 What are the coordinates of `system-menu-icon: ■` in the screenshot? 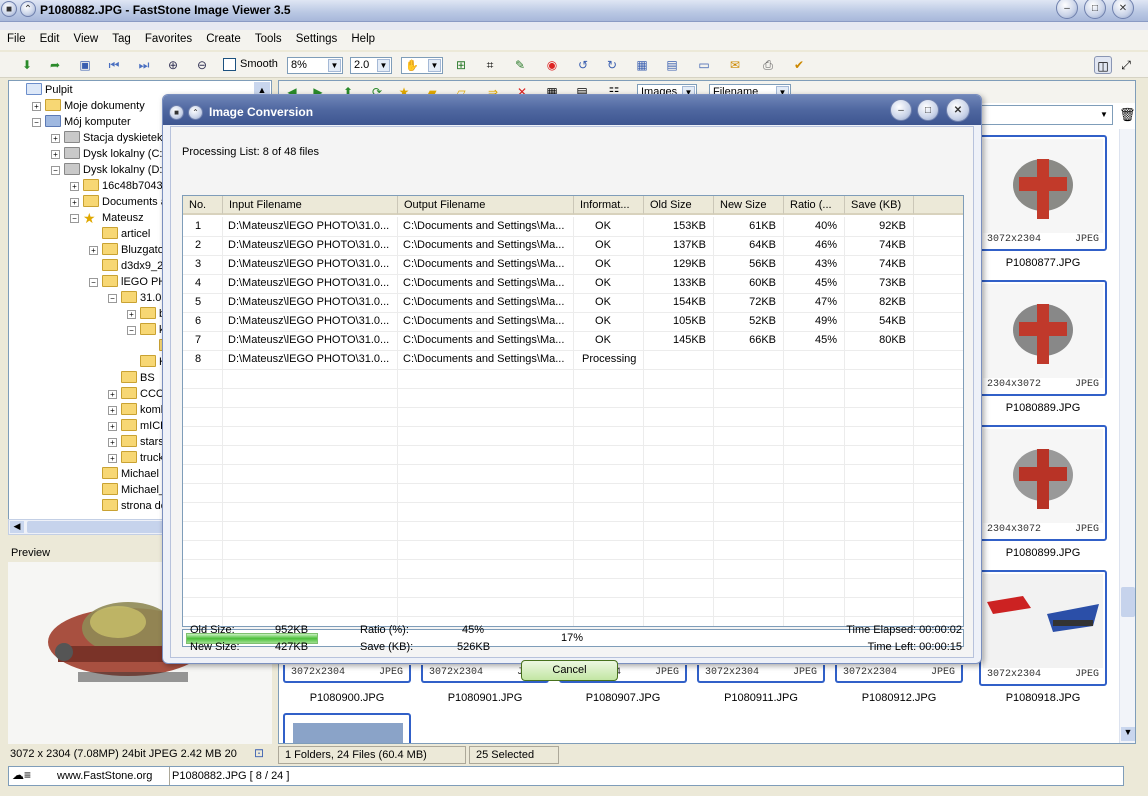 It's located at (9, 9).